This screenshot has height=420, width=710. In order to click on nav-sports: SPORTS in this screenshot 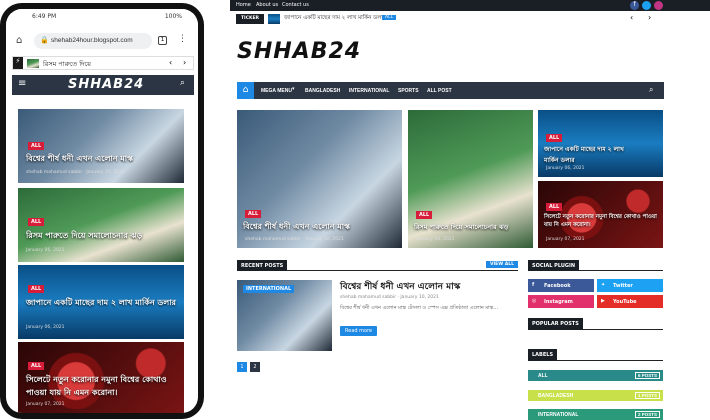, I will do `click(408, 91)`.